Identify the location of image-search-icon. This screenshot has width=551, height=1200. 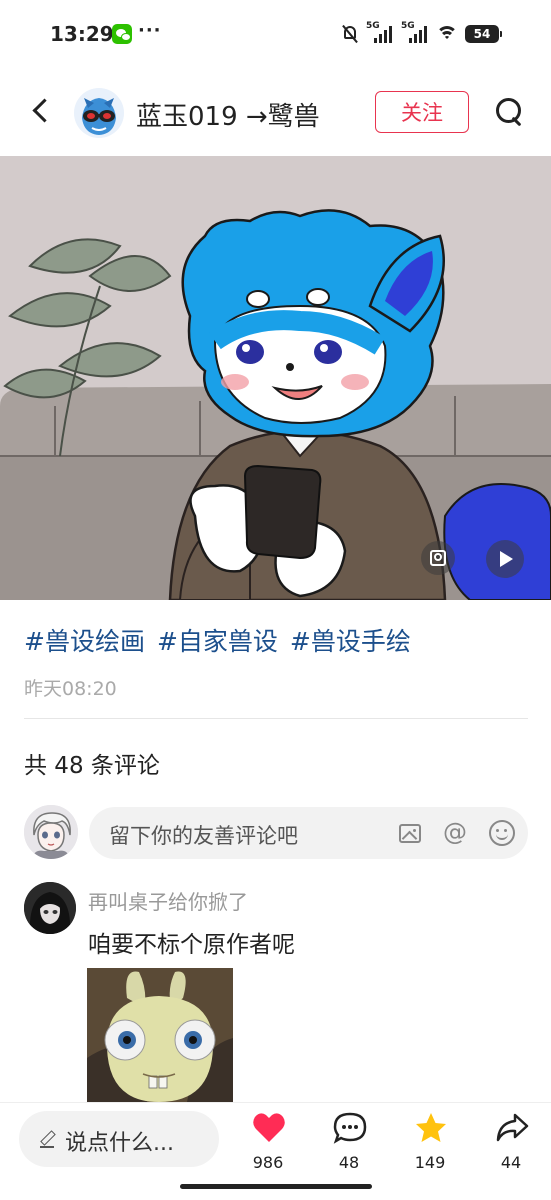
(438, 558).